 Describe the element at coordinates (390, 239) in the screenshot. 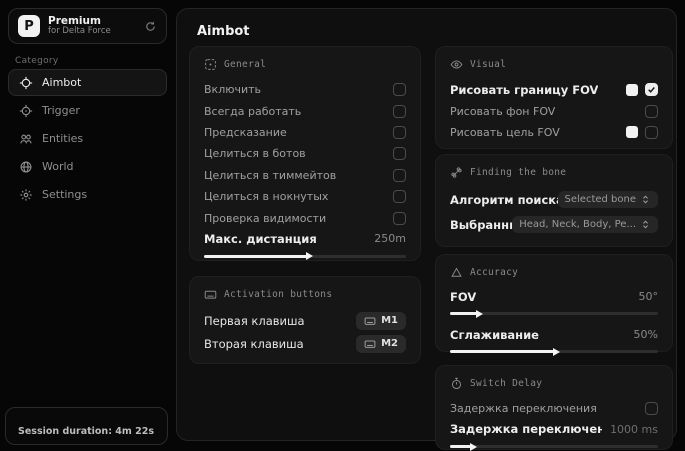

I see `max-distance-value: 250m` at that location.